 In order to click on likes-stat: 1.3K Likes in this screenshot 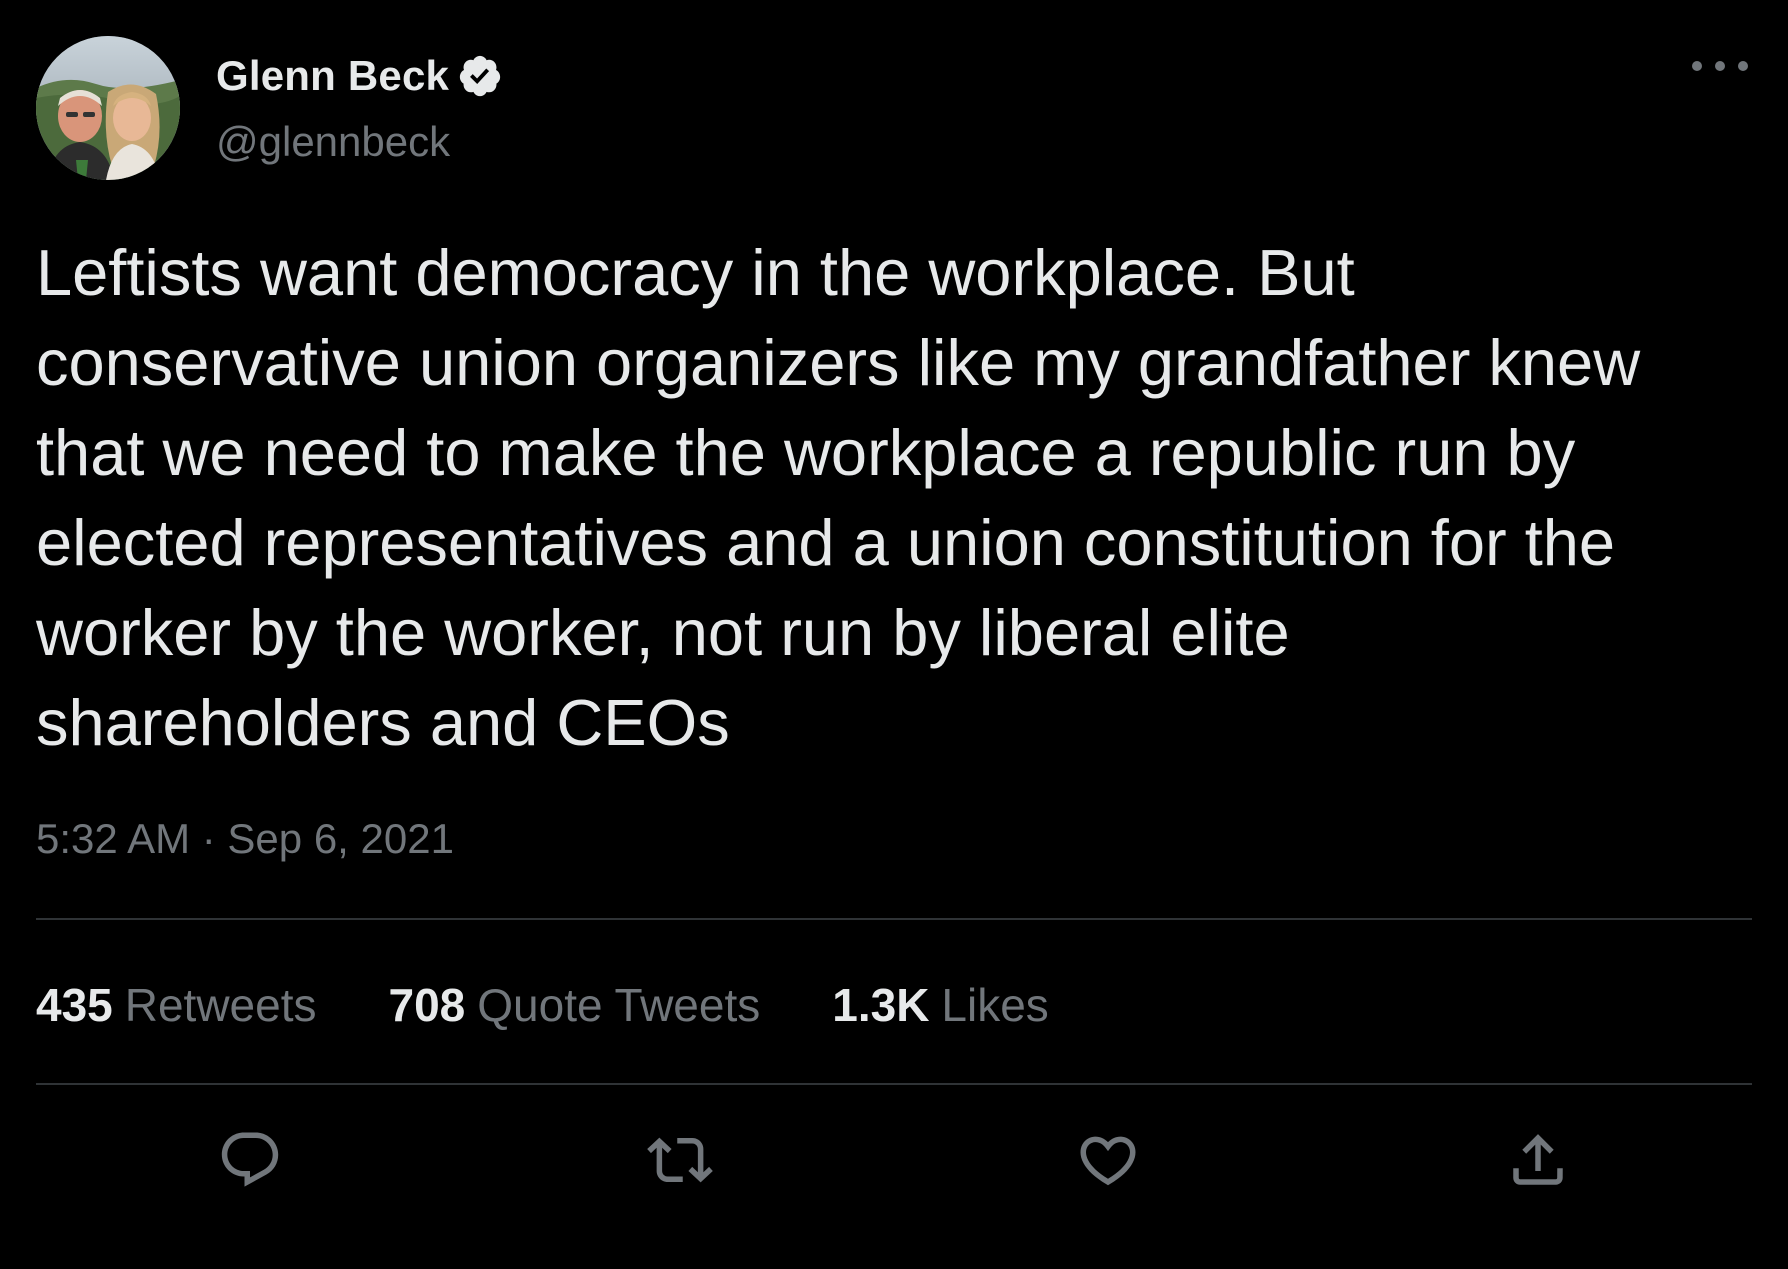, I will do `click(940, 1005)`.